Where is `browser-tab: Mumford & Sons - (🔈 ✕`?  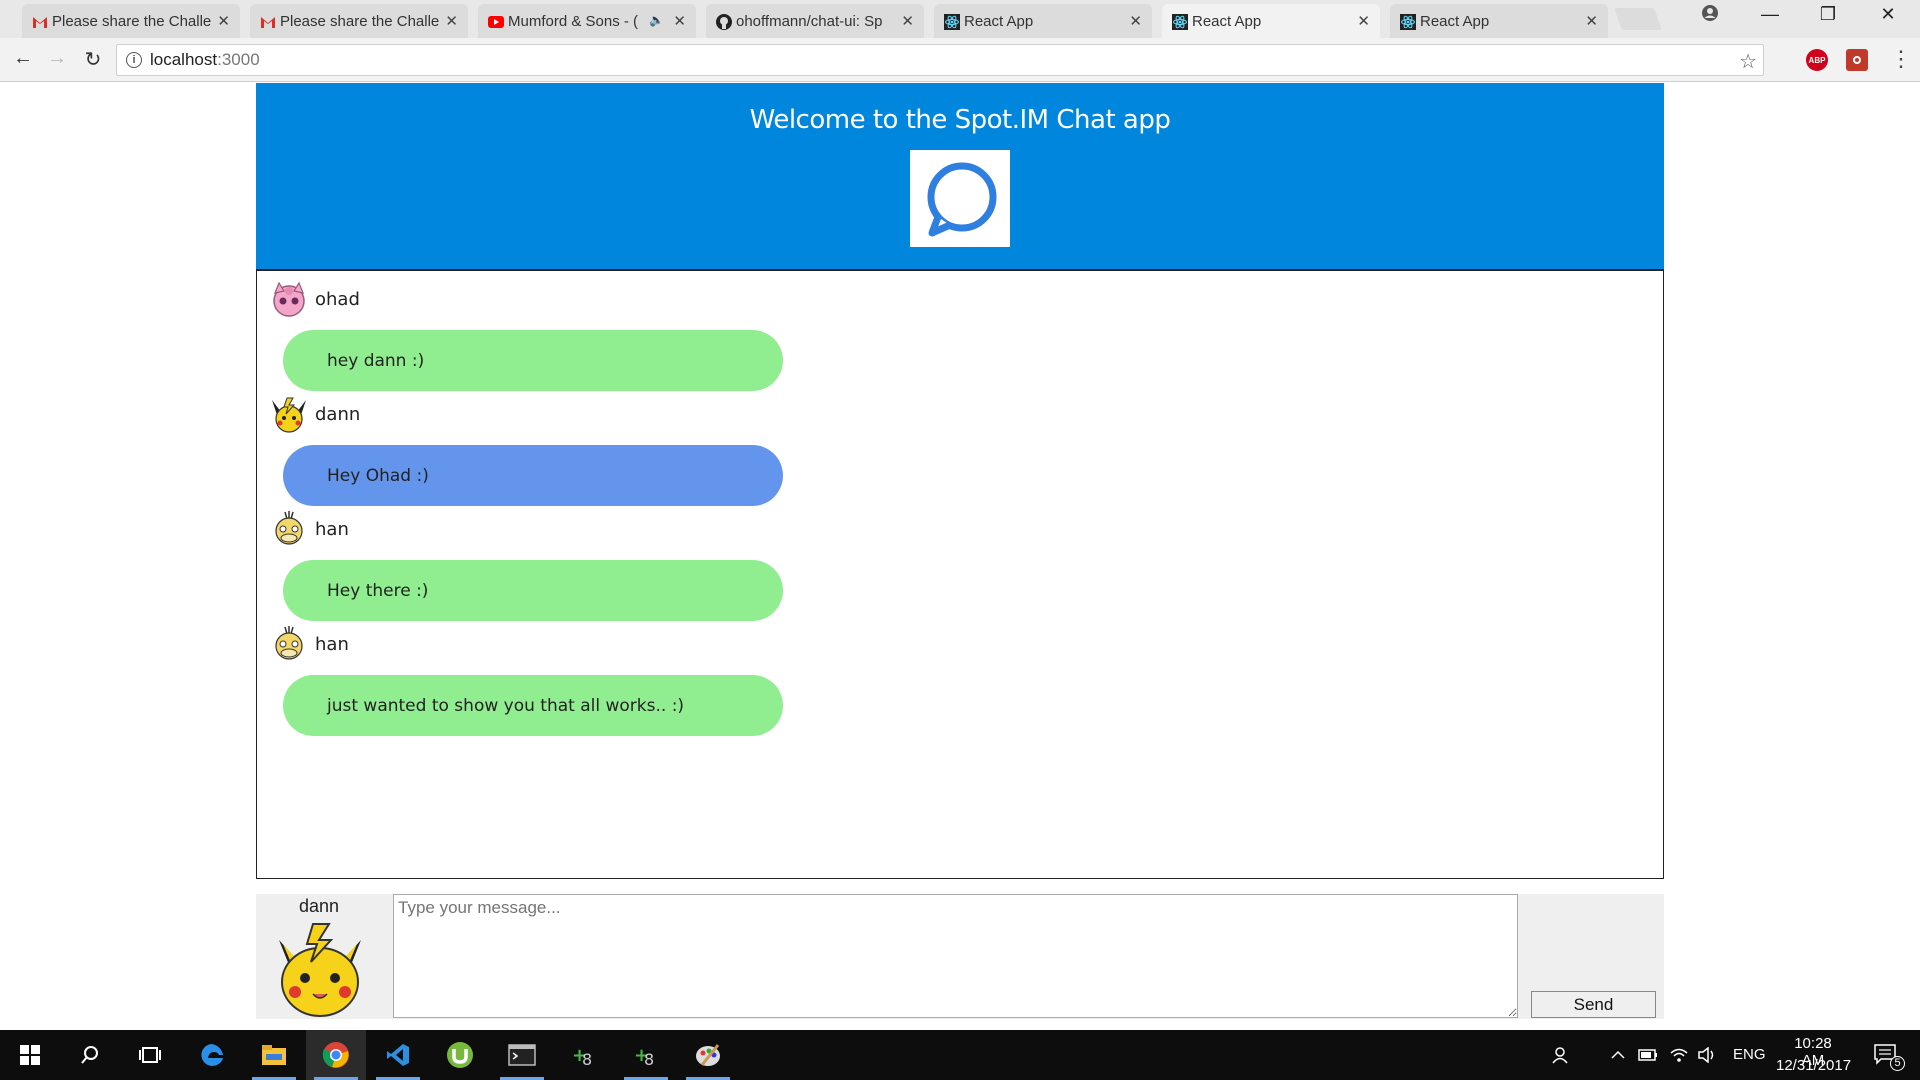
browser-tab: Mumford & Sons - (🔈 ✕ is located at coordinates (587, 21).